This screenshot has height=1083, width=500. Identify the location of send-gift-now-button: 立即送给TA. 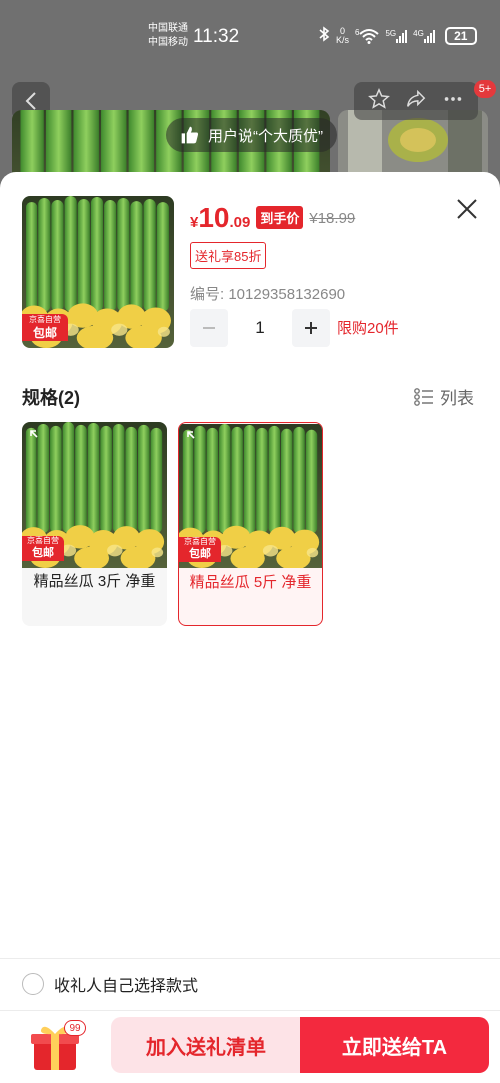
(394, 1045).